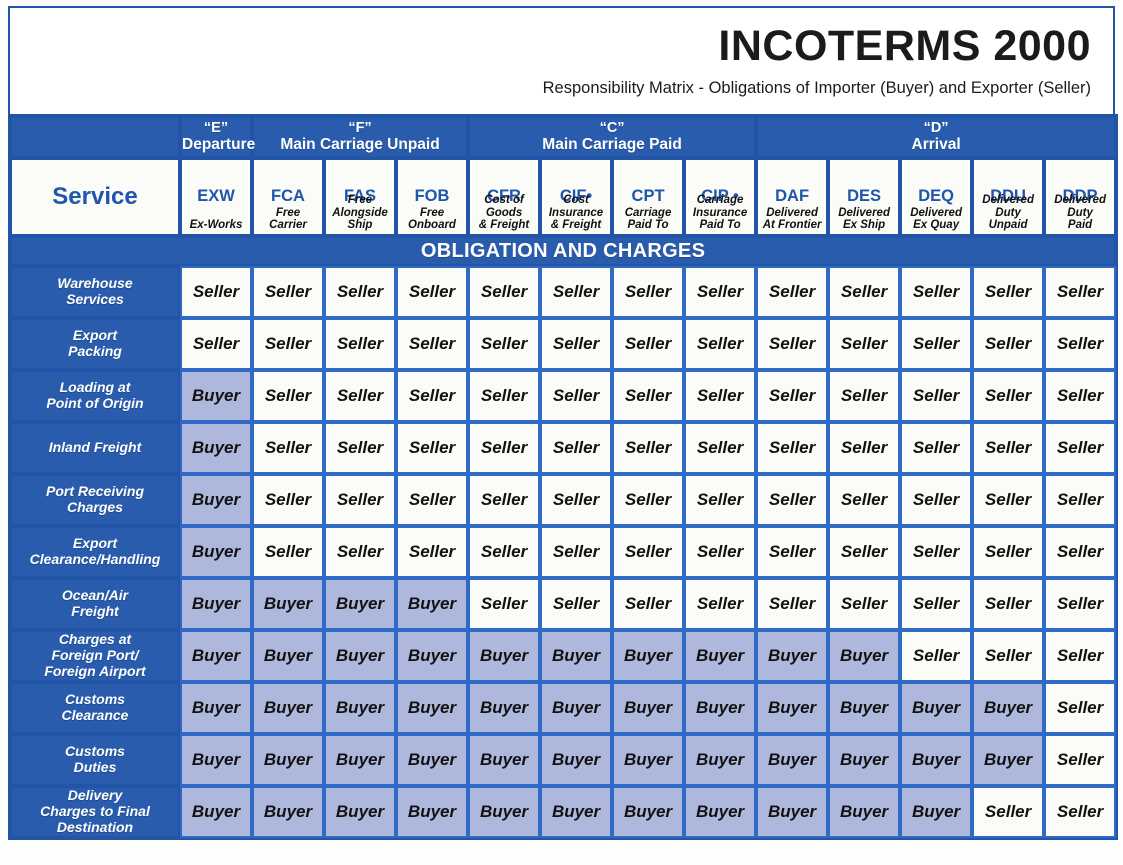  Describe the element at coordinates (904, 45) in the screenshot. I see `page-title: INCOTERMS 2000` at that location.